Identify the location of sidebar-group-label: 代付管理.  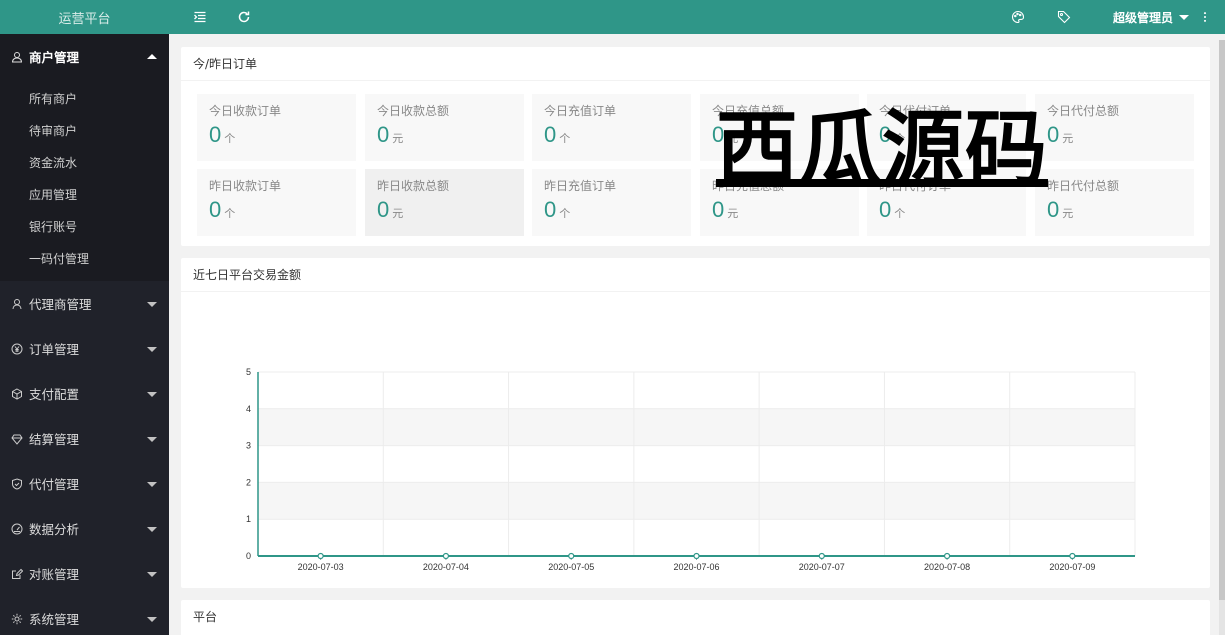
(54, 484).